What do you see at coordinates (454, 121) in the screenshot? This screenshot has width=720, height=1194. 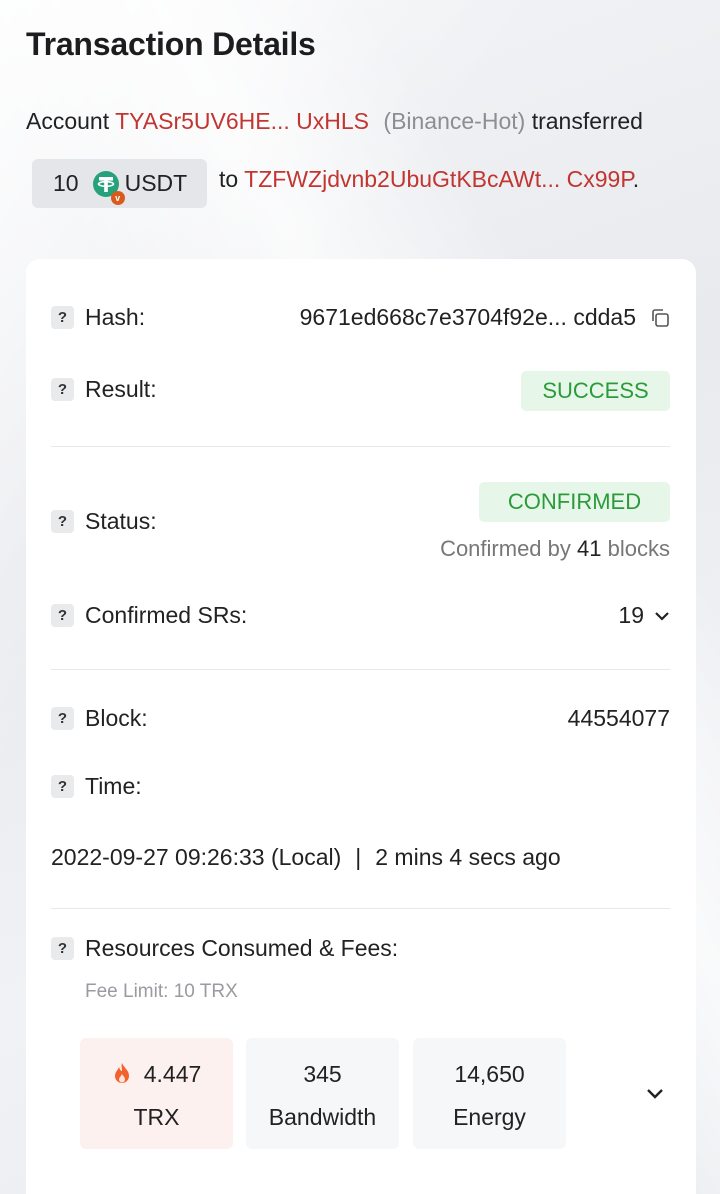 I see `from-address-tag: (Binance-Hot)` at bounding box center [454, 121].